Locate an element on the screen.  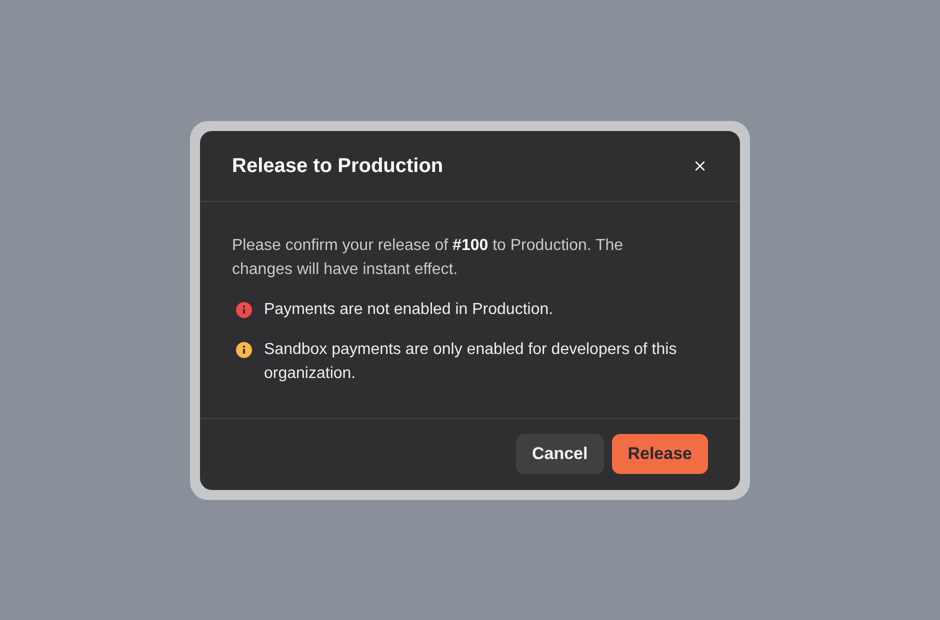
cancel-button: Cancel is located at coordinates (560, 454).